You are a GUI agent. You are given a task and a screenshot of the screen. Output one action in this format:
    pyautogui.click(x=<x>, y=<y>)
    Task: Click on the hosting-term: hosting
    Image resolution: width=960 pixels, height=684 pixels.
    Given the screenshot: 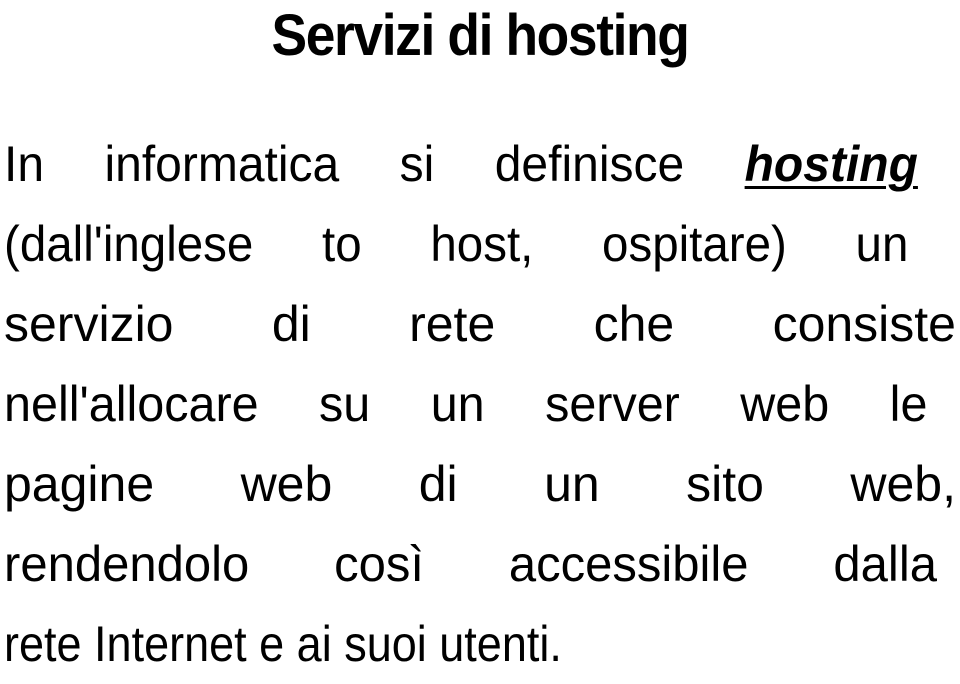 What is the action you would take?
    pyautogui.click(x=831, y=164)
    